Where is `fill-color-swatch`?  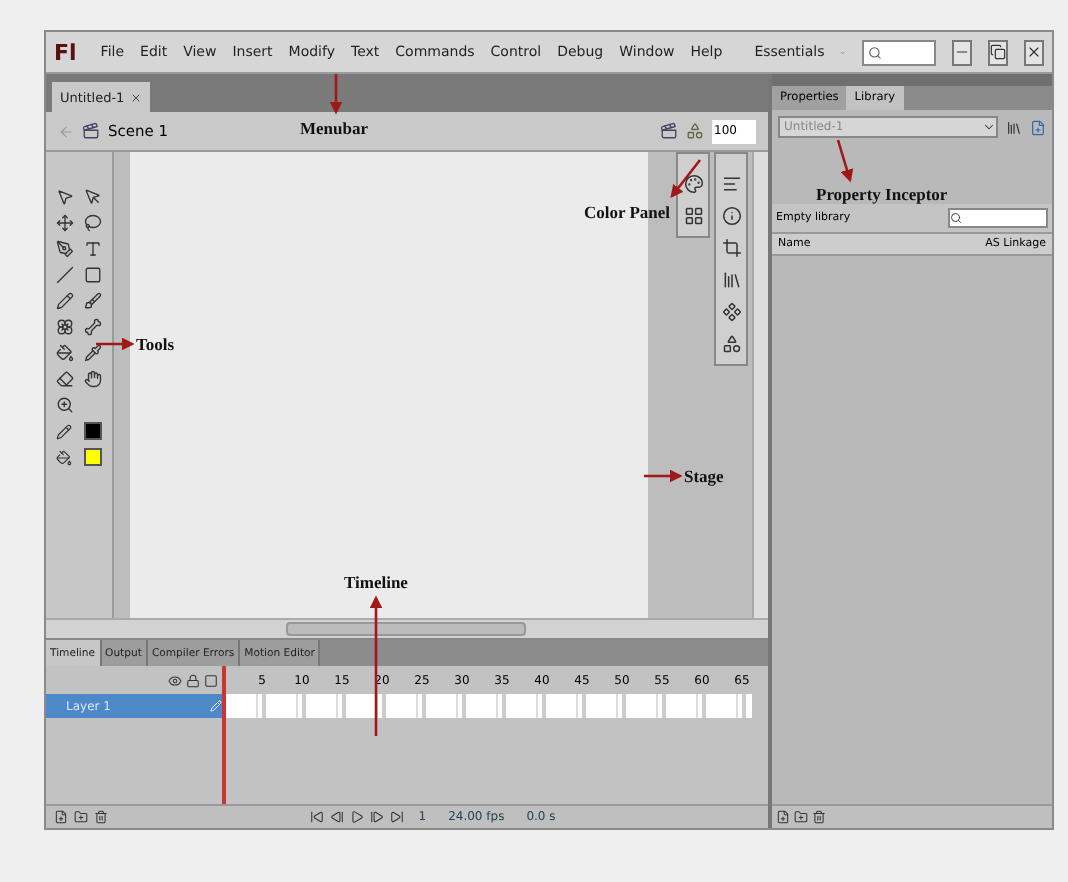
fill-color-swatch is located at coordinates (93, 457).